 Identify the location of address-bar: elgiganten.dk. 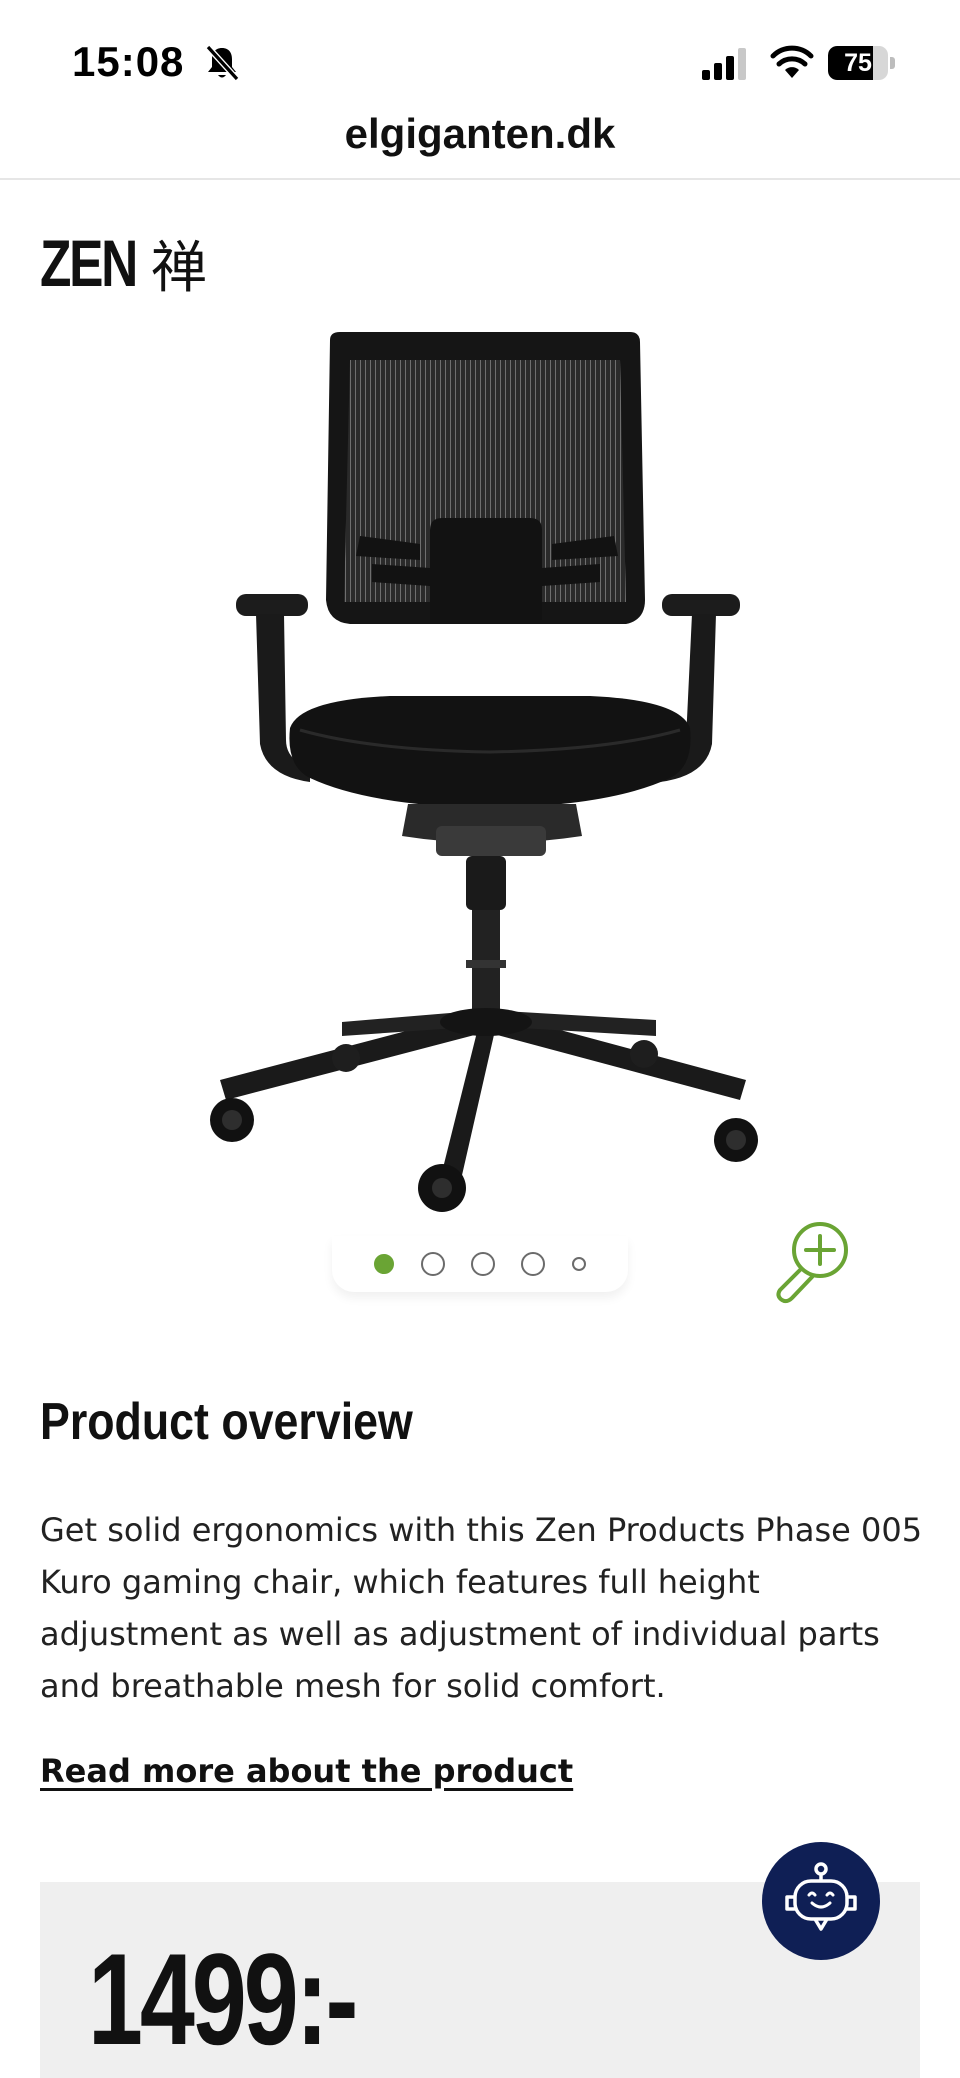
(480, 142).